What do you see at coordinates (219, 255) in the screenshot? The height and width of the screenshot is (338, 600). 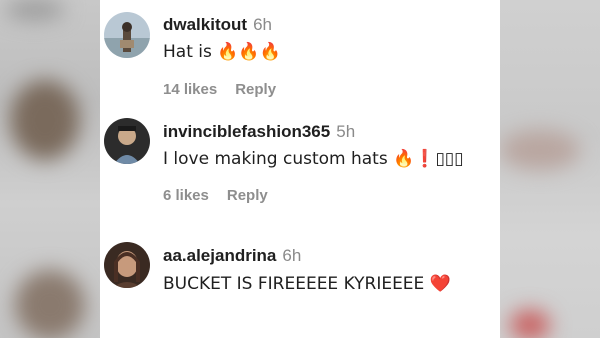 I see `username-text: aa.alejandrina` at bounding box center [219, 255].